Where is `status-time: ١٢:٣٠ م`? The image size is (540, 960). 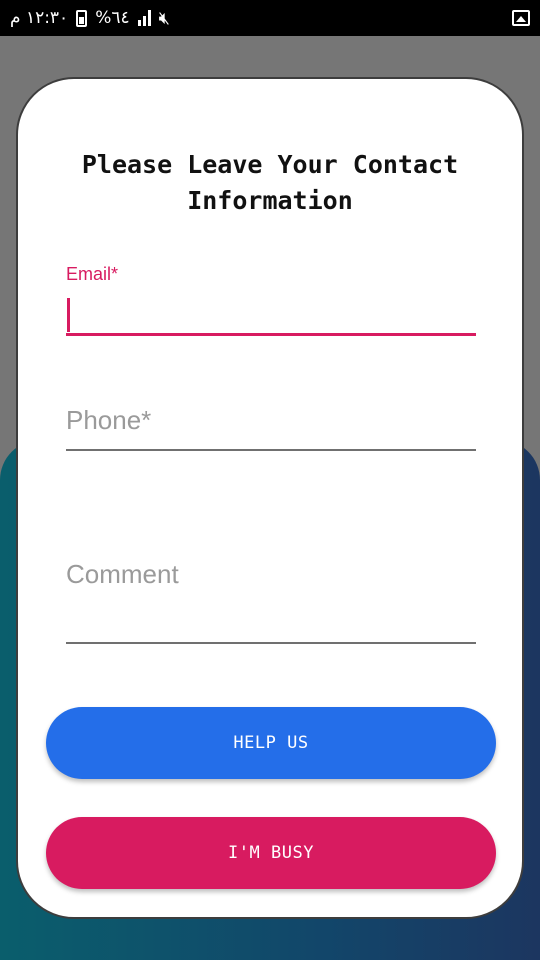
status-time: ١٢:٣٠ م is located at coordinates (39, 18).